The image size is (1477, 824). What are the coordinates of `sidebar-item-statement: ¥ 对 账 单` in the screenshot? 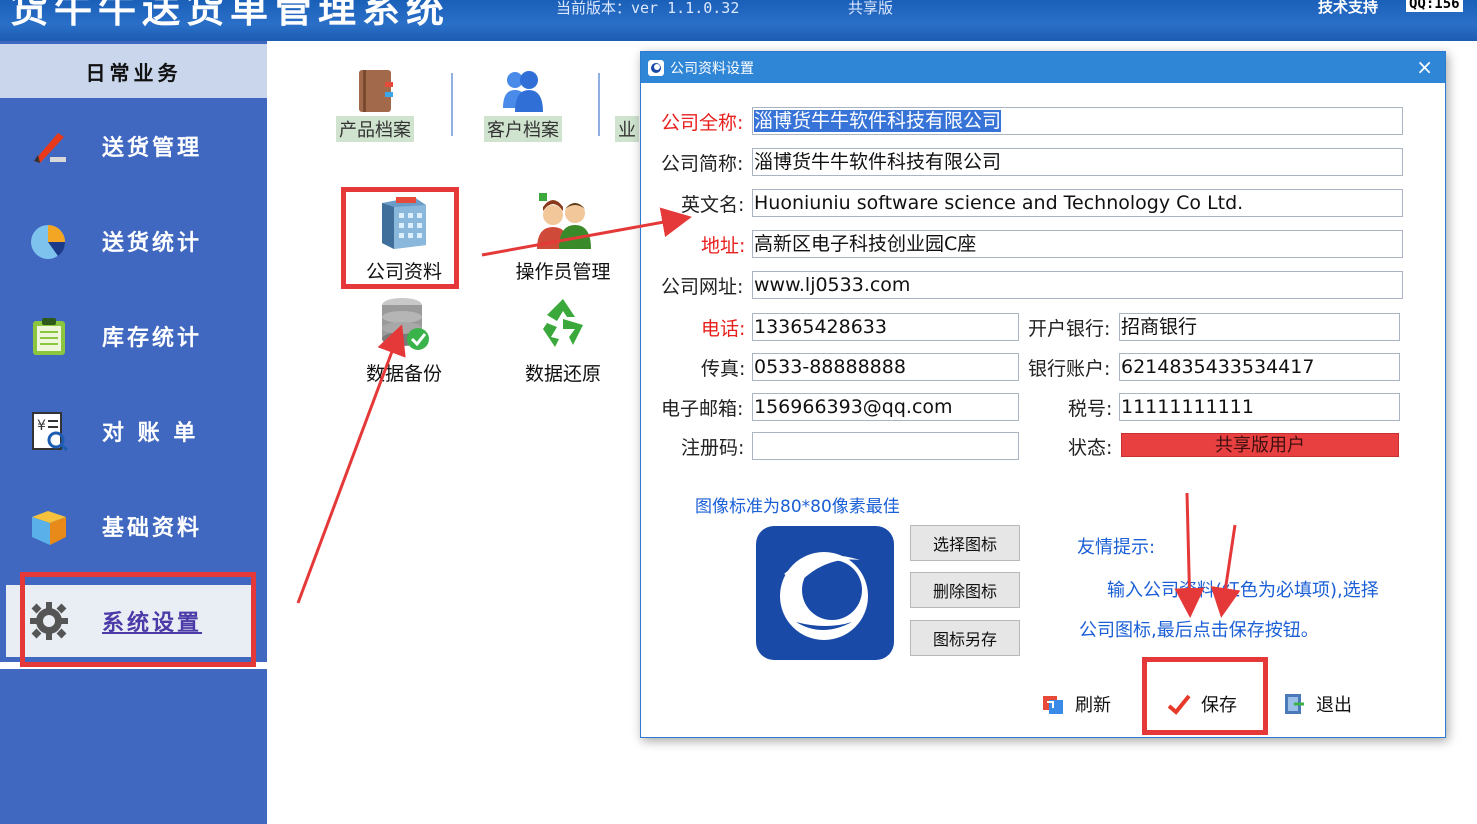 It's located at (133, 431).